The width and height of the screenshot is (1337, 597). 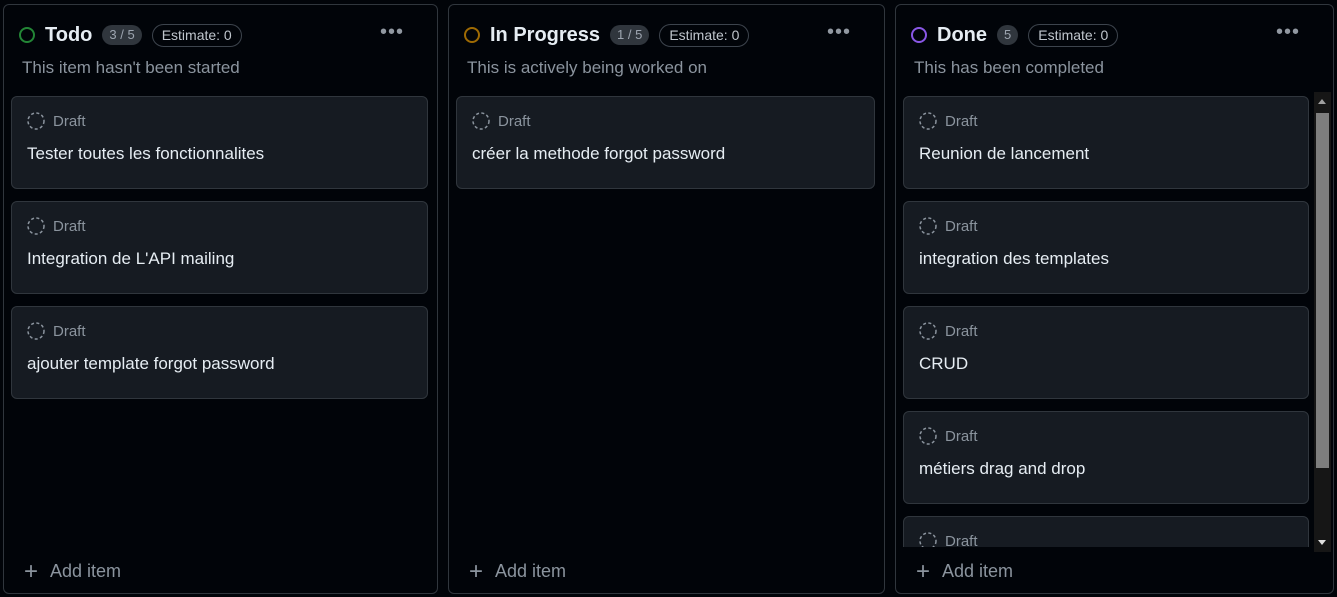 What do you see at coordinates (151, 364) in the screenshot?
I see `card-title: ajouter template forgot password` at bounding box center [151, 364].